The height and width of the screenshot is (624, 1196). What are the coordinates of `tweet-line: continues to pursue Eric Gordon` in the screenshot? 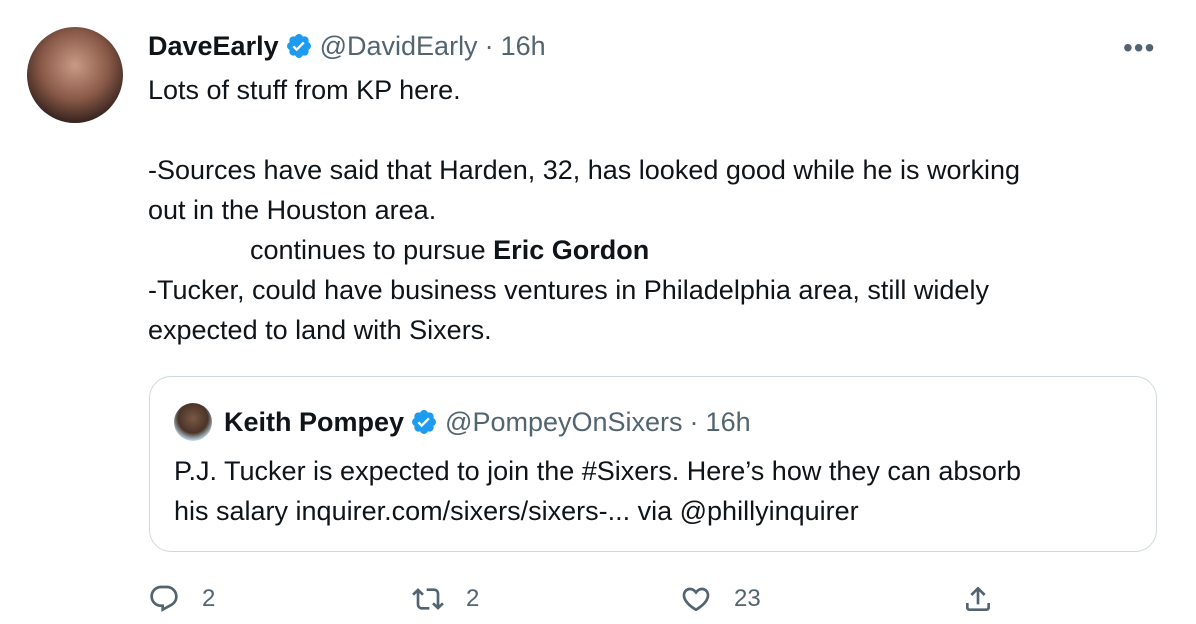 It's located at (648, 250).